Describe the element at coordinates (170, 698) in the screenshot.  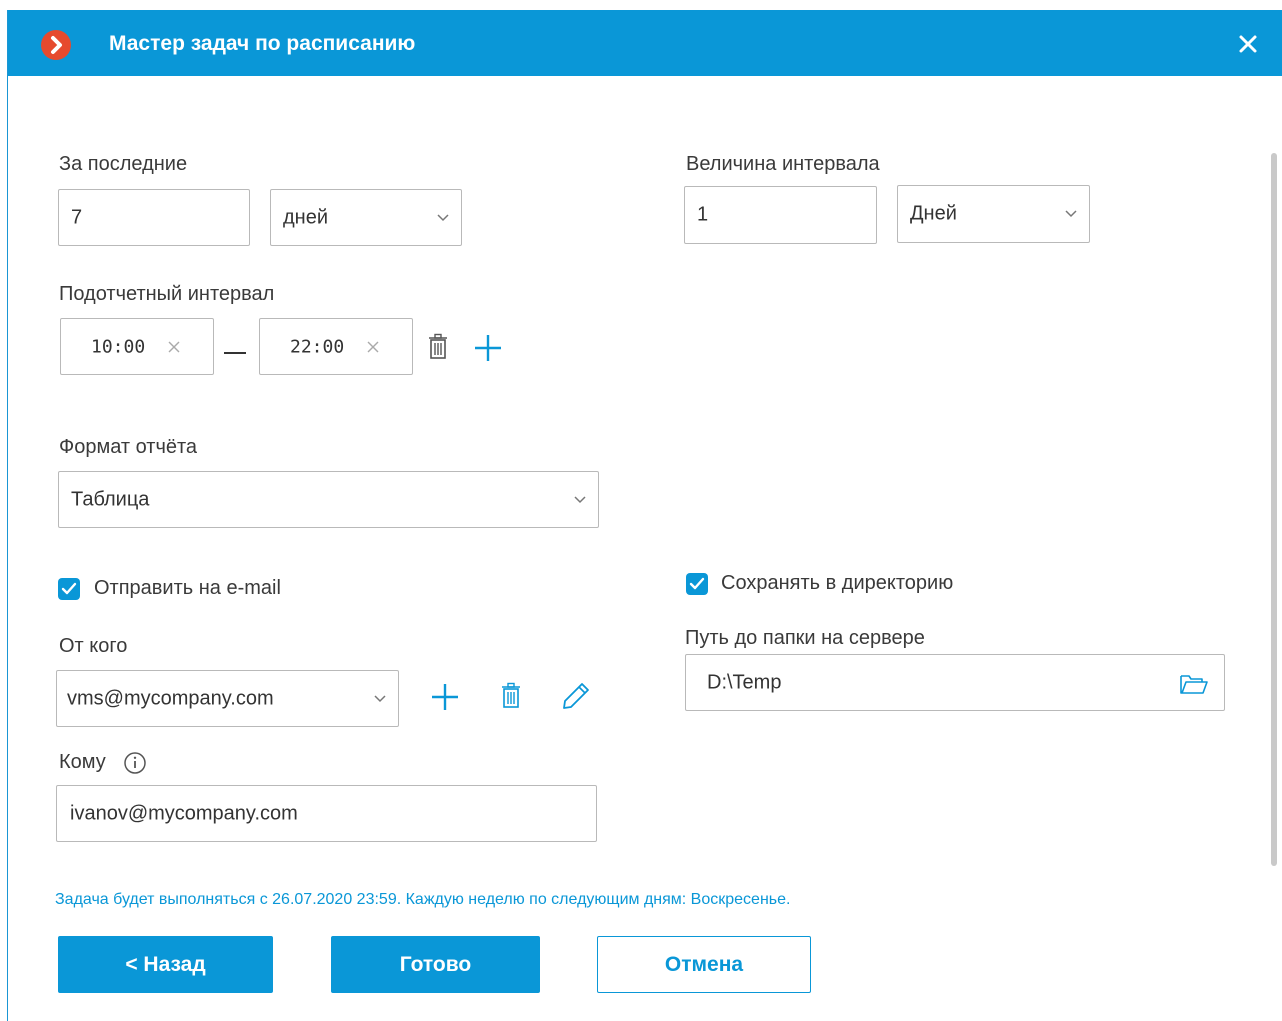
I see `from-email-text: vms@mycompany.com` at that location.